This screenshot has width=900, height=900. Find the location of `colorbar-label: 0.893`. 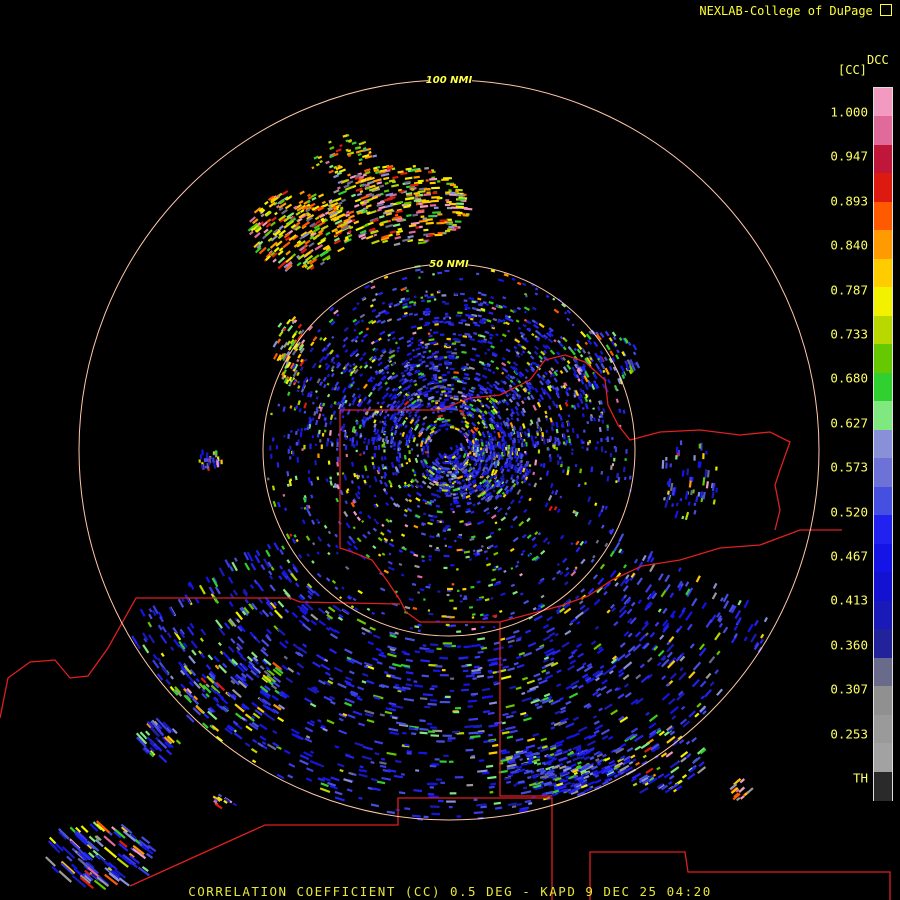

colorbar-label: 0.893 is located at coordinates (849, 201).